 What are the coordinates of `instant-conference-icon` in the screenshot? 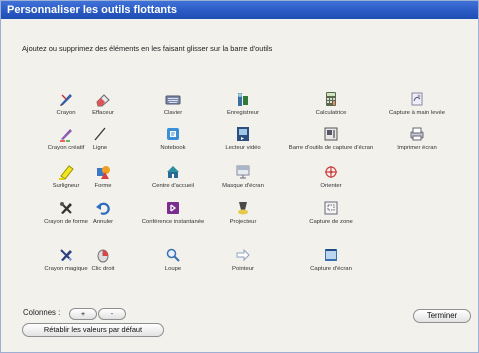 It's located at (173, 208).